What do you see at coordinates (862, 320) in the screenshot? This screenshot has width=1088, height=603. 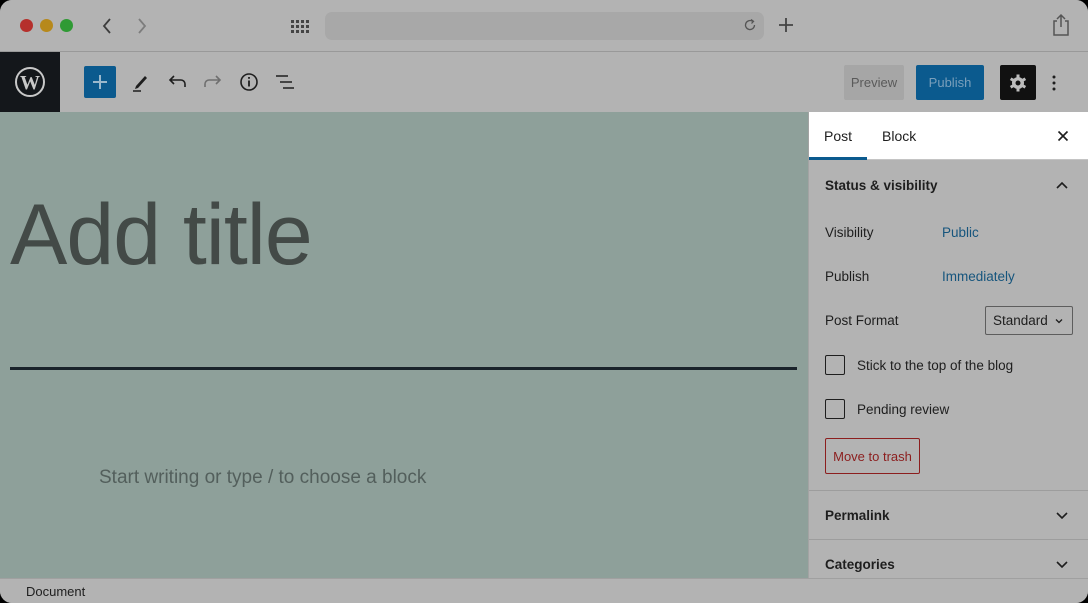 I see `post-format-label: Post Format` at bounding box center [862, 320].